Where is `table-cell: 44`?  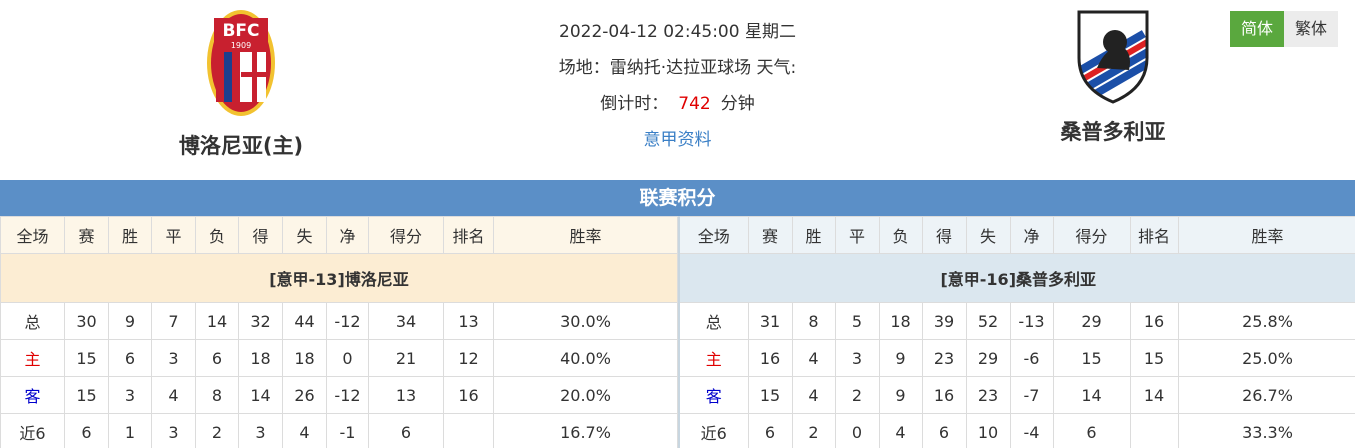
table-cell: 44 is located at coordinates (304, 321).